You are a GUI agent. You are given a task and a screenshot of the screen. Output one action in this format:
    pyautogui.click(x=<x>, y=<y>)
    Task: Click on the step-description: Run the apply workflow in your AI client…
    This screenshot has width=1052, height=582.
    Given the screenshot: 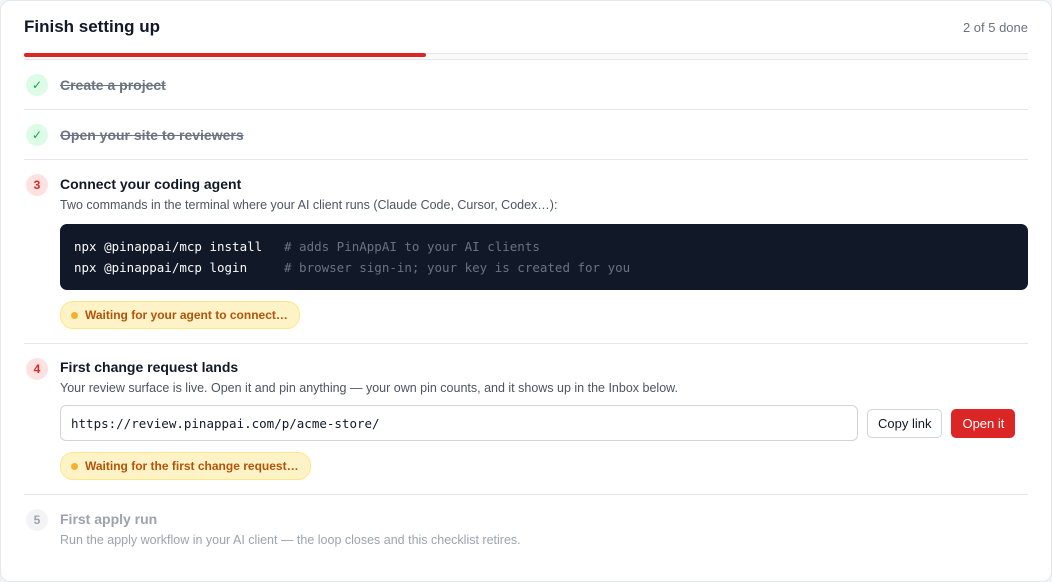 What is the action you would take?
    pyautogui.click(x=290, y=540)
    